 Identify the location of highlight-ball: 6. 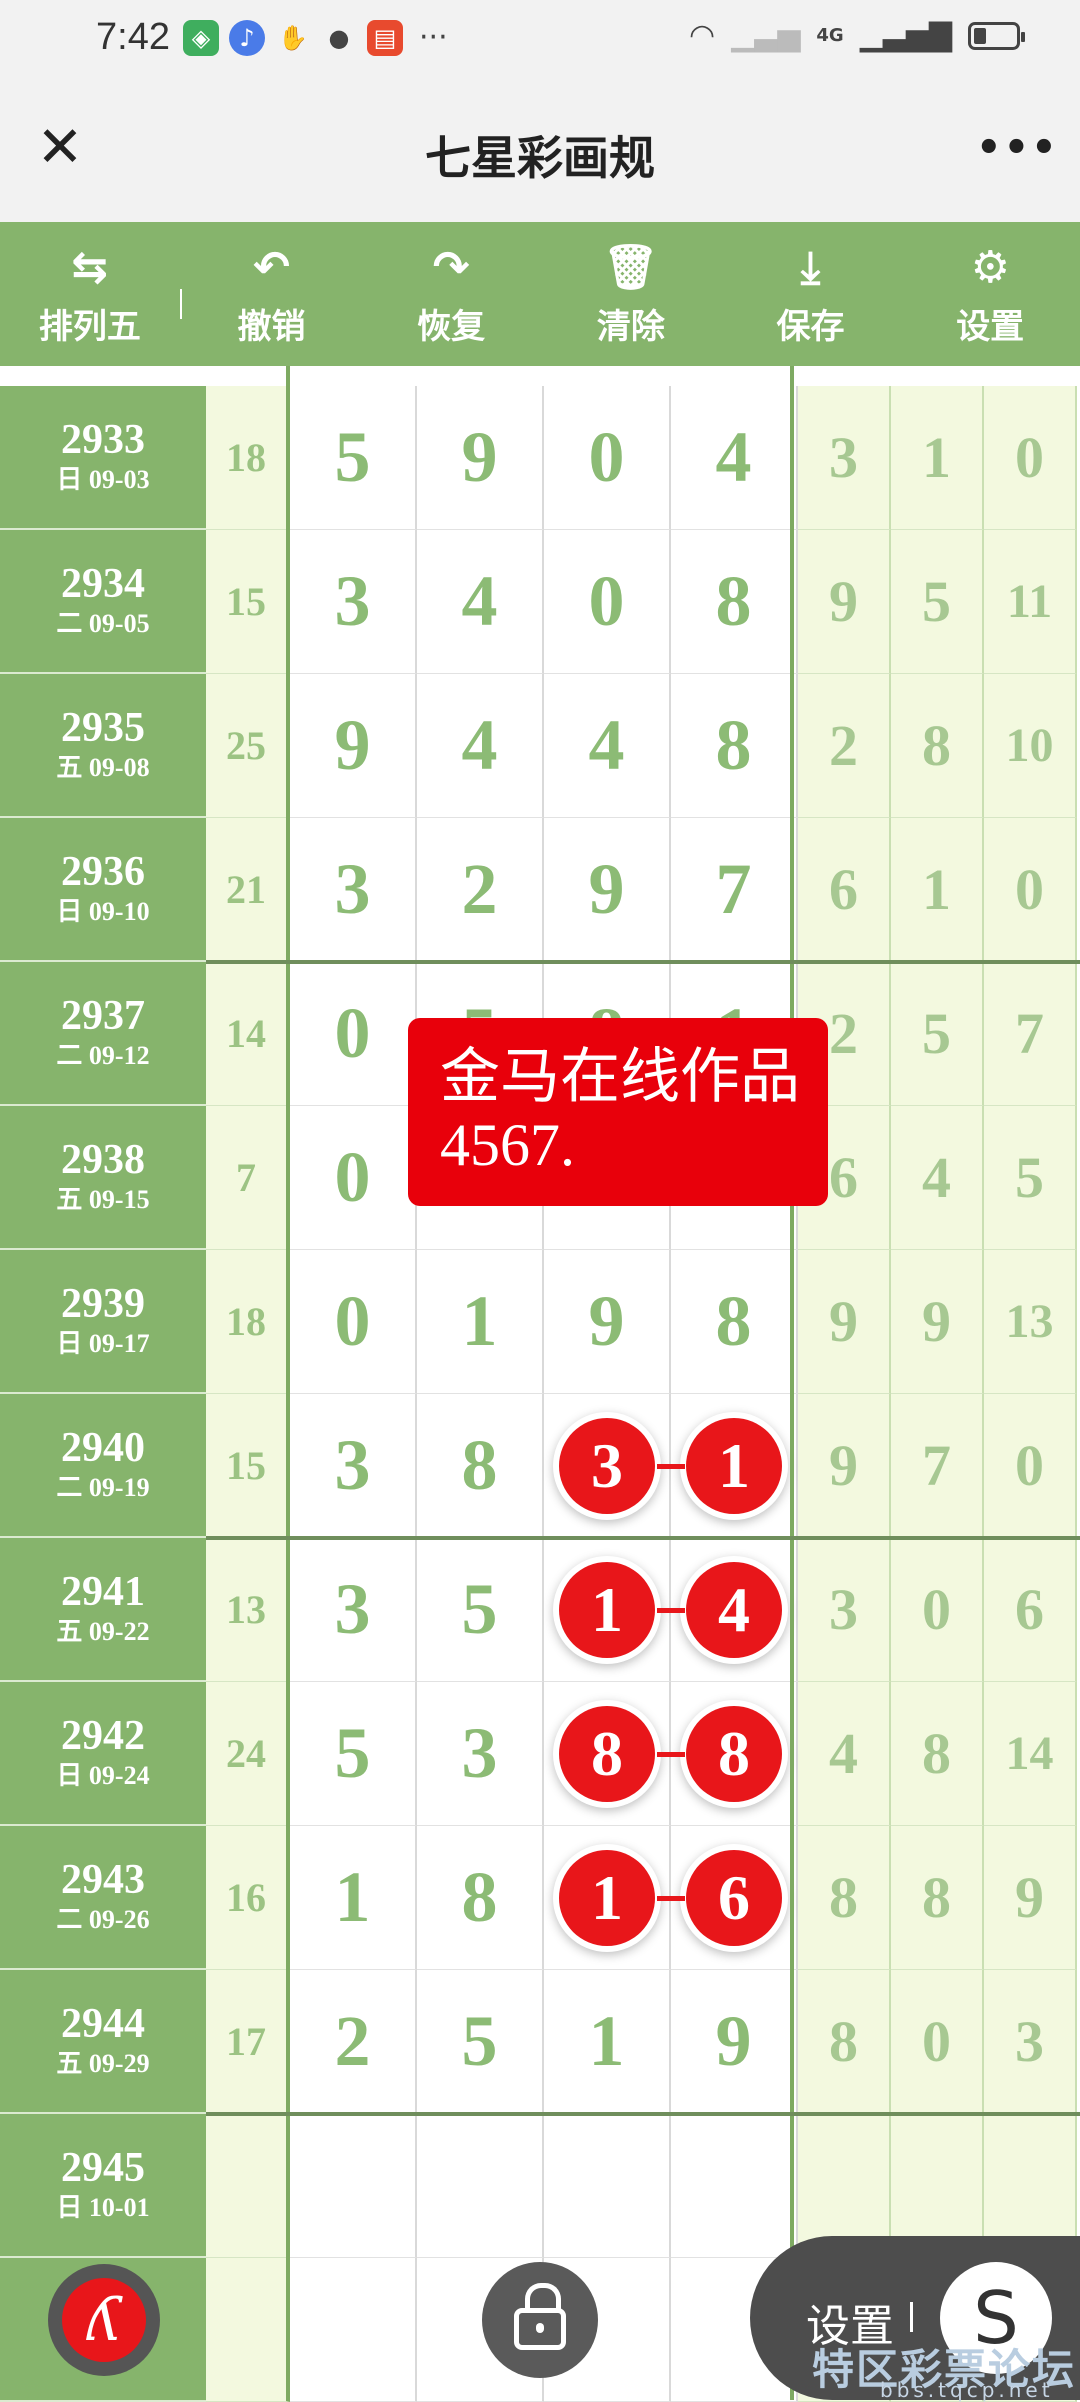
(734, 1898).